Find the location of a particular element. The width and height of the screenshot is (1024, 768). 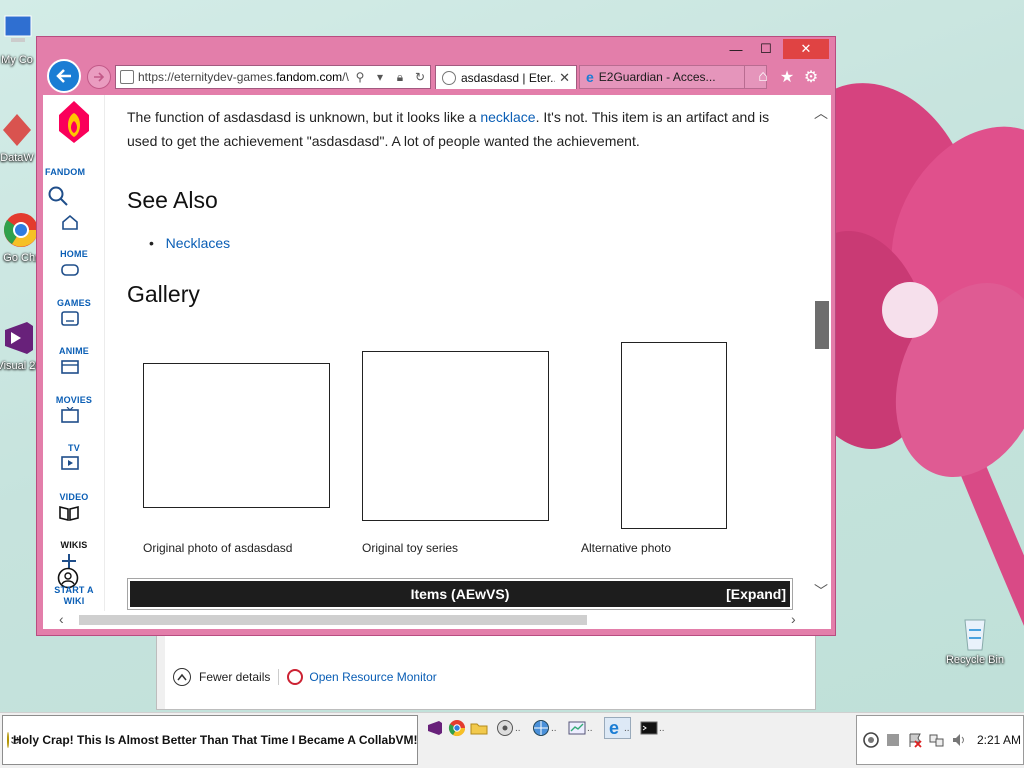

anime-icon is located at coordinates (70, 319).